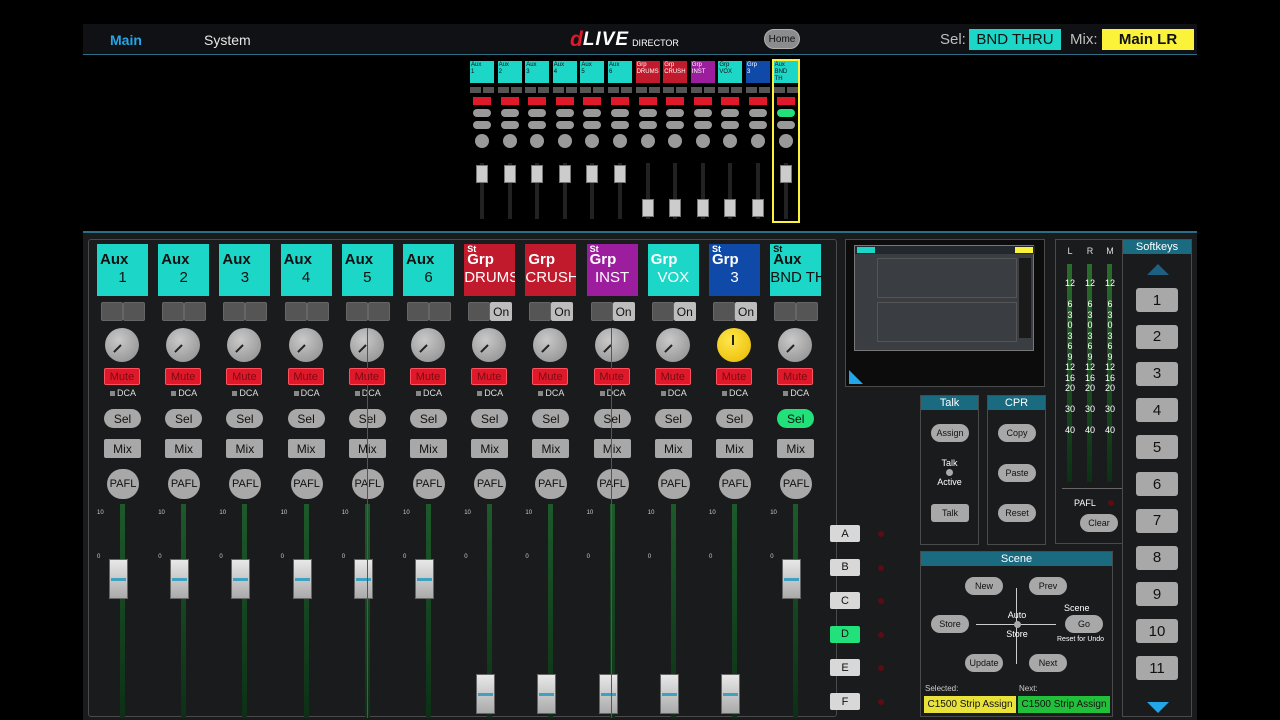 This screenshot has height=720, width=1280. Describe the element at coordinates (1157, 300) in the screenshot. I see `softkey-1: 1` at that location.